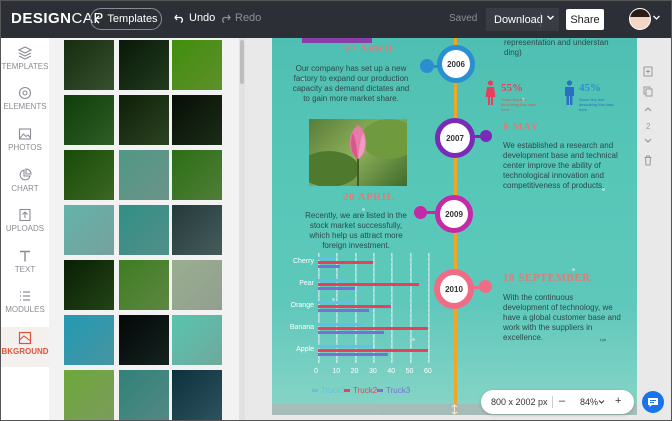 The height and width of the screenshot is (421, 672). What do you see at coordinates (25, 296) in the screenshot?
I see `list-icon` at bounding box center [25, 296].